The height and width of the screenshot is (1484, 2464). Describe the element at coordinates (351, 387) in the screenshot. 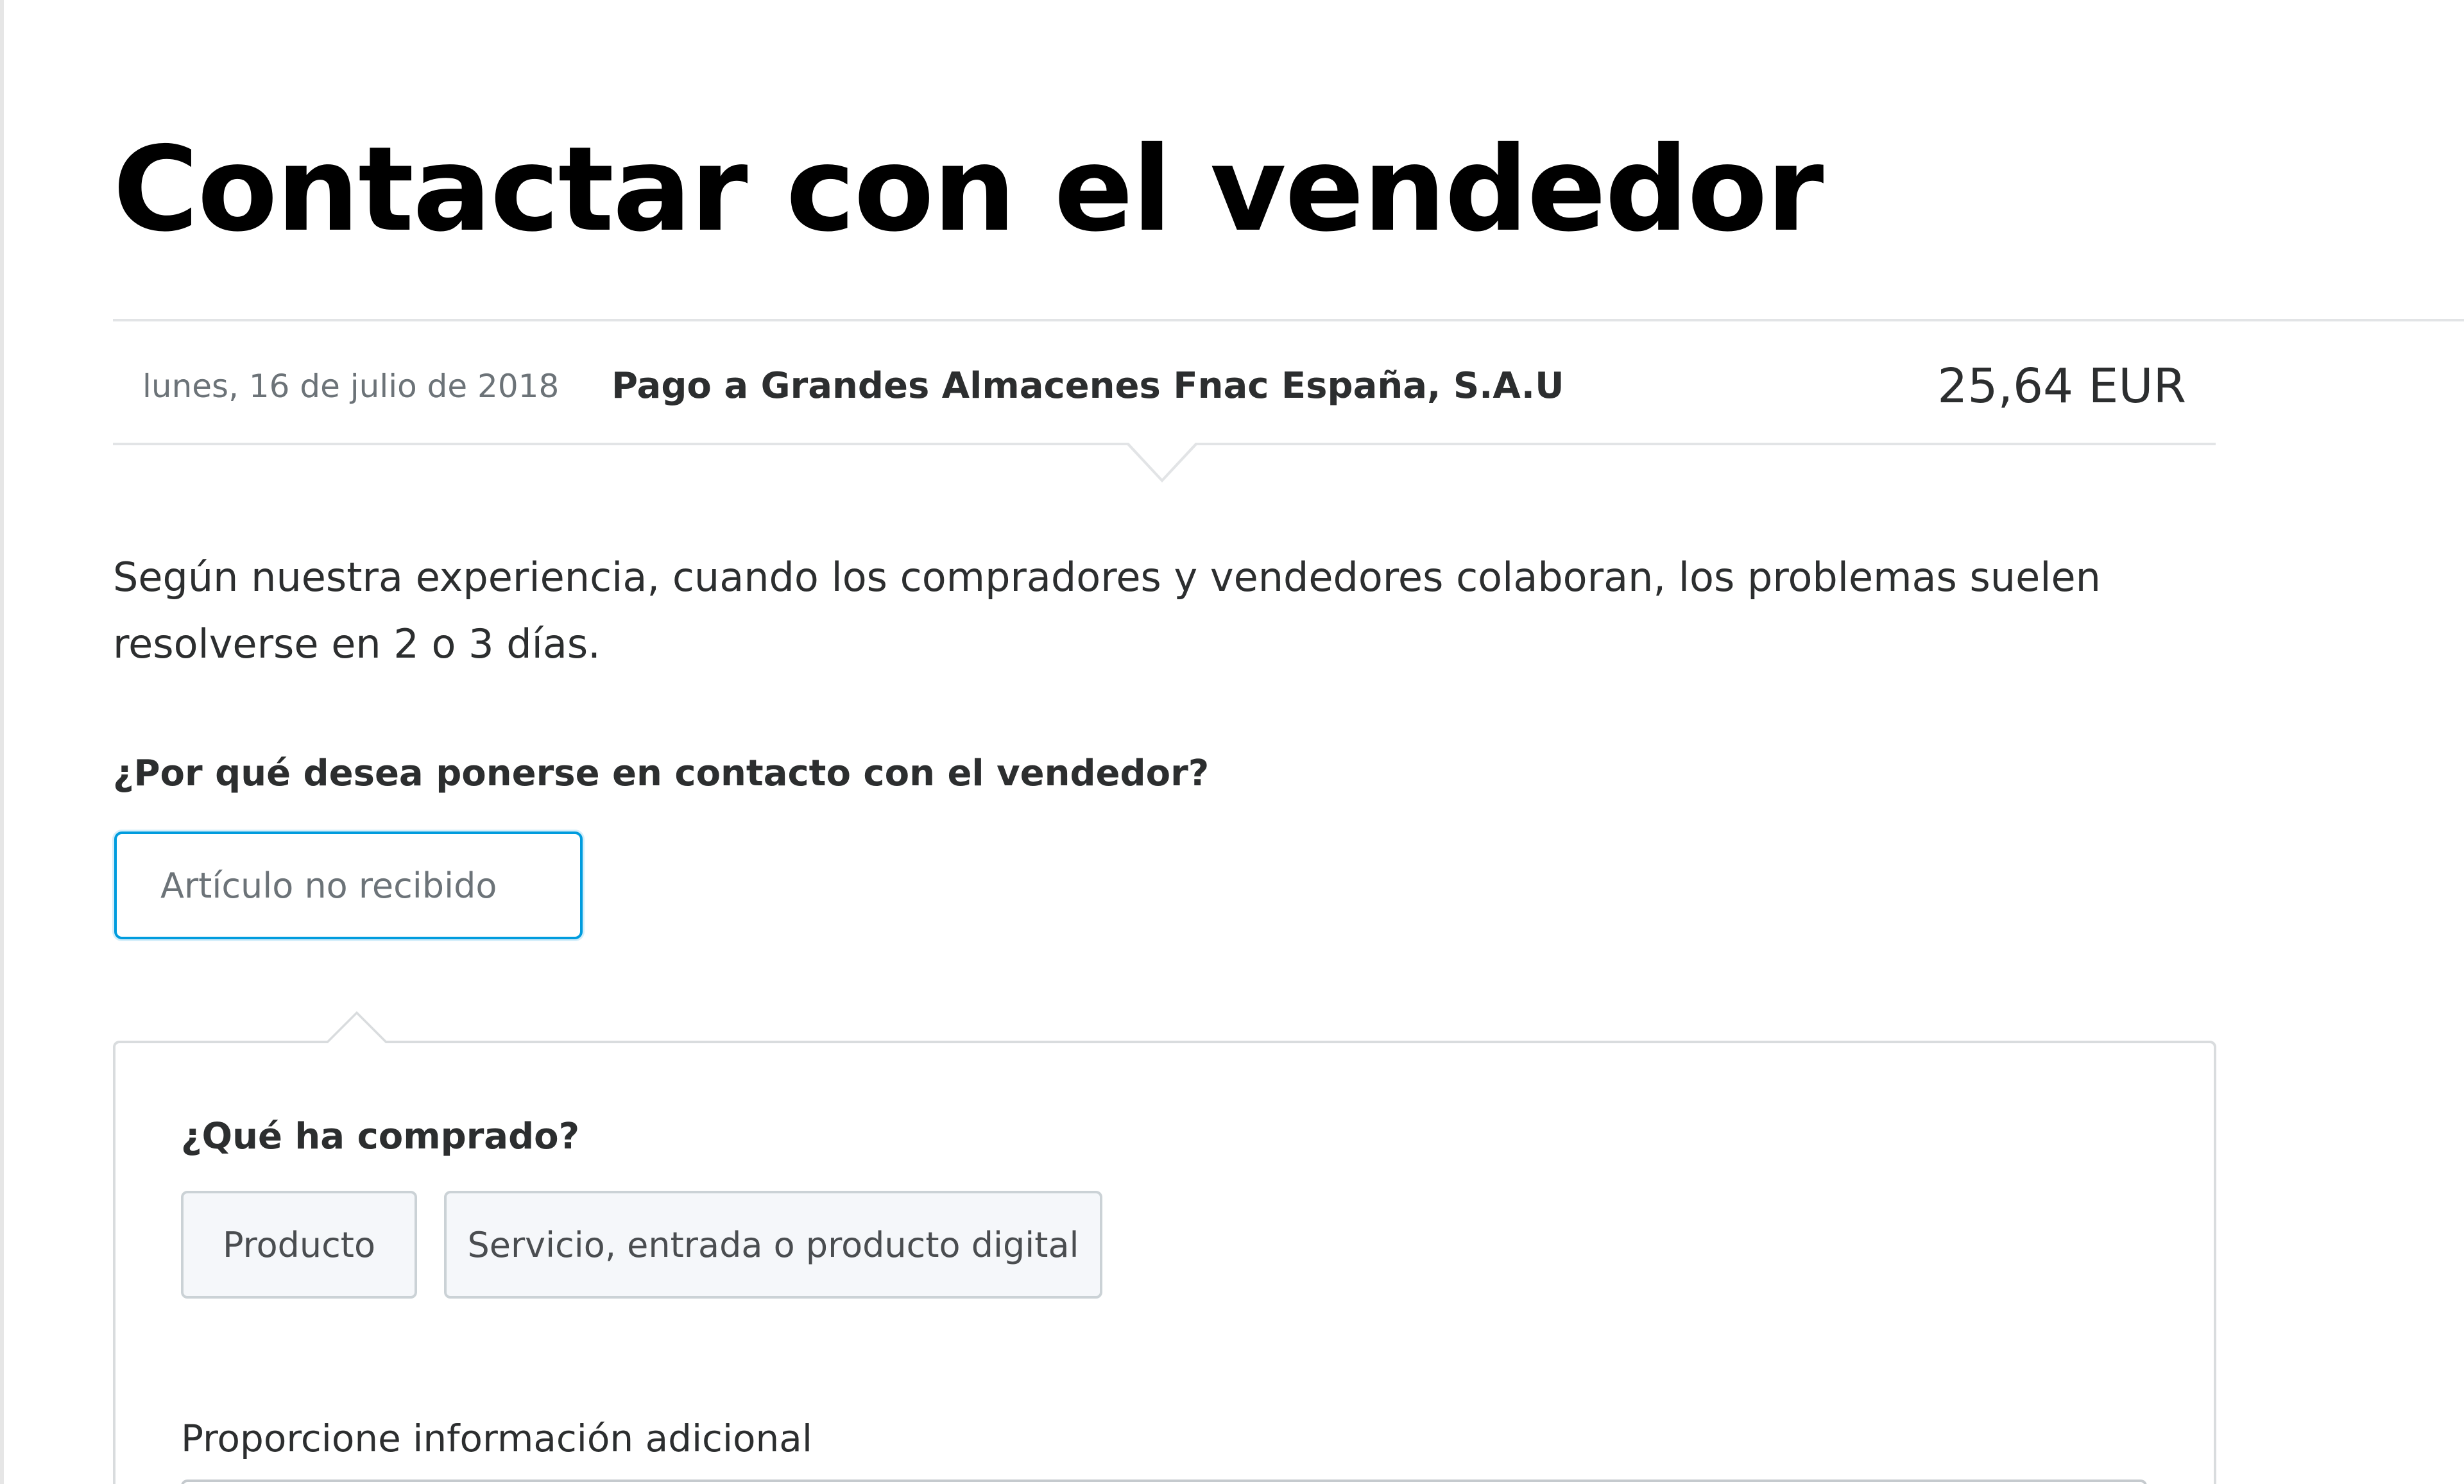

I see `transaction-date: lunes, 16 de julio de 2018` at that location.